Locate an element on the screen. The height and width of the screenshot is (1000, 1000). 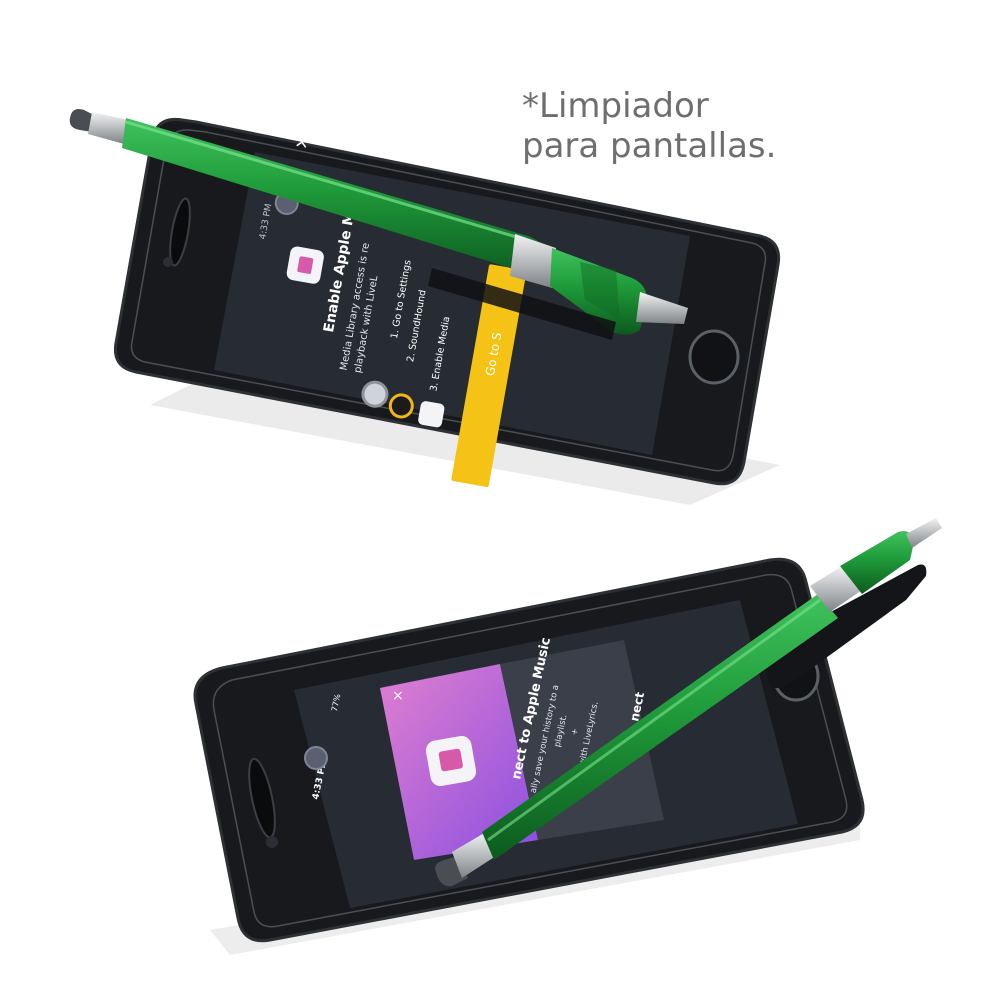
phone-top-camera is located at coordinates (168, 262).